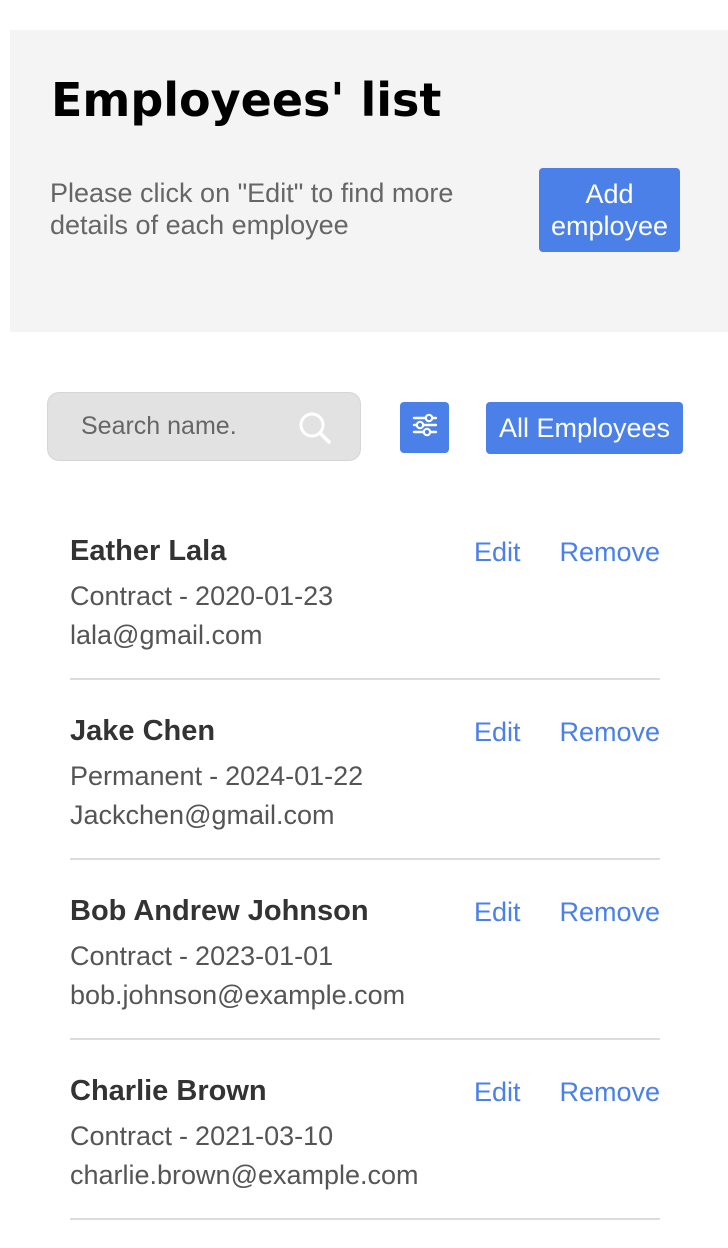 This screenshot has width=728, height=1248. What do you see at coordinates (584, 428) in the screenshot?
I see `all-employees-button: All Employees` at bounding box center [584, 428].